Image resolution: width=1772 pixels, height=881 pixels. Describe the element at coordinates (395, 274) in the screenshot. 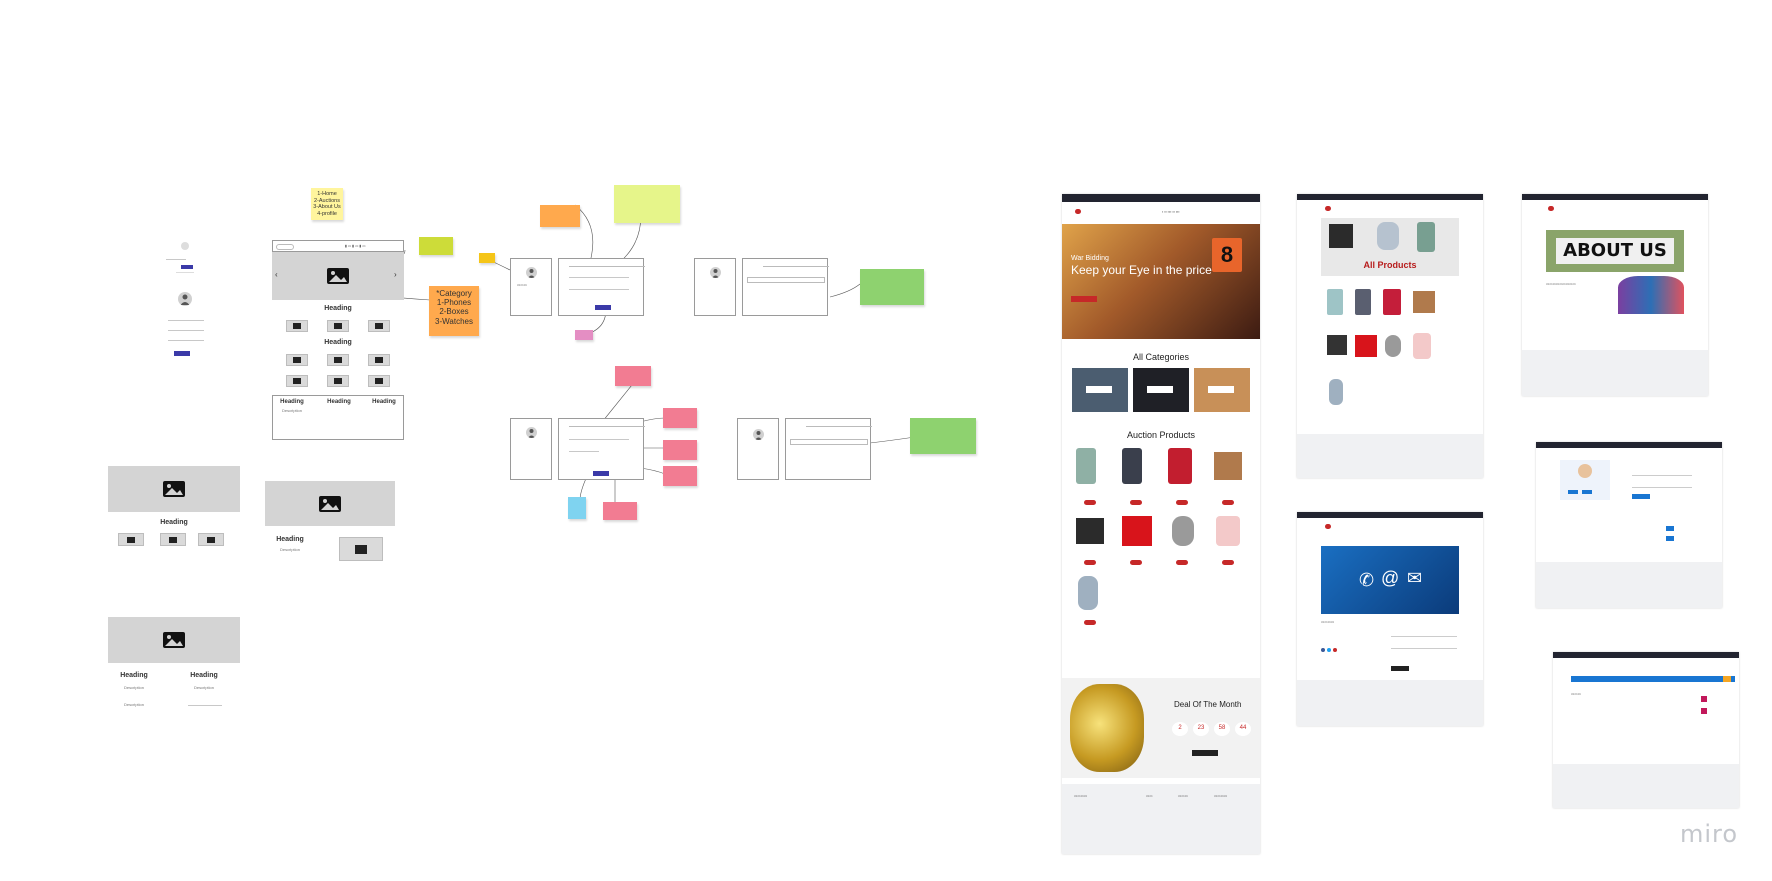

I see `carousel-next-icon: ›` at that location.